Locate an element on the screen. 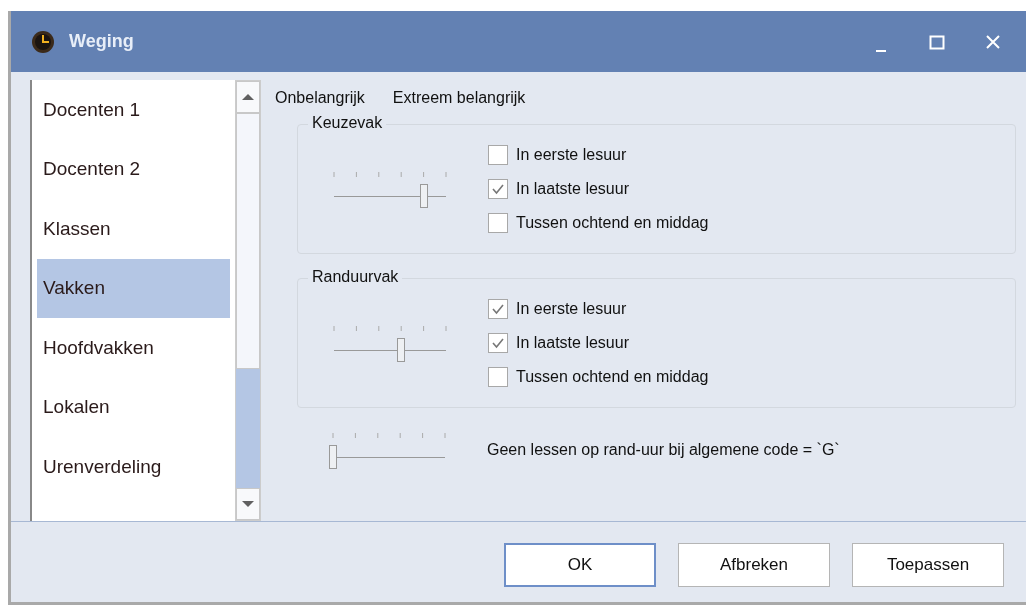 The image size is (1026, 616). list-item: Docenten 1 is located at coordinates (133, 110).